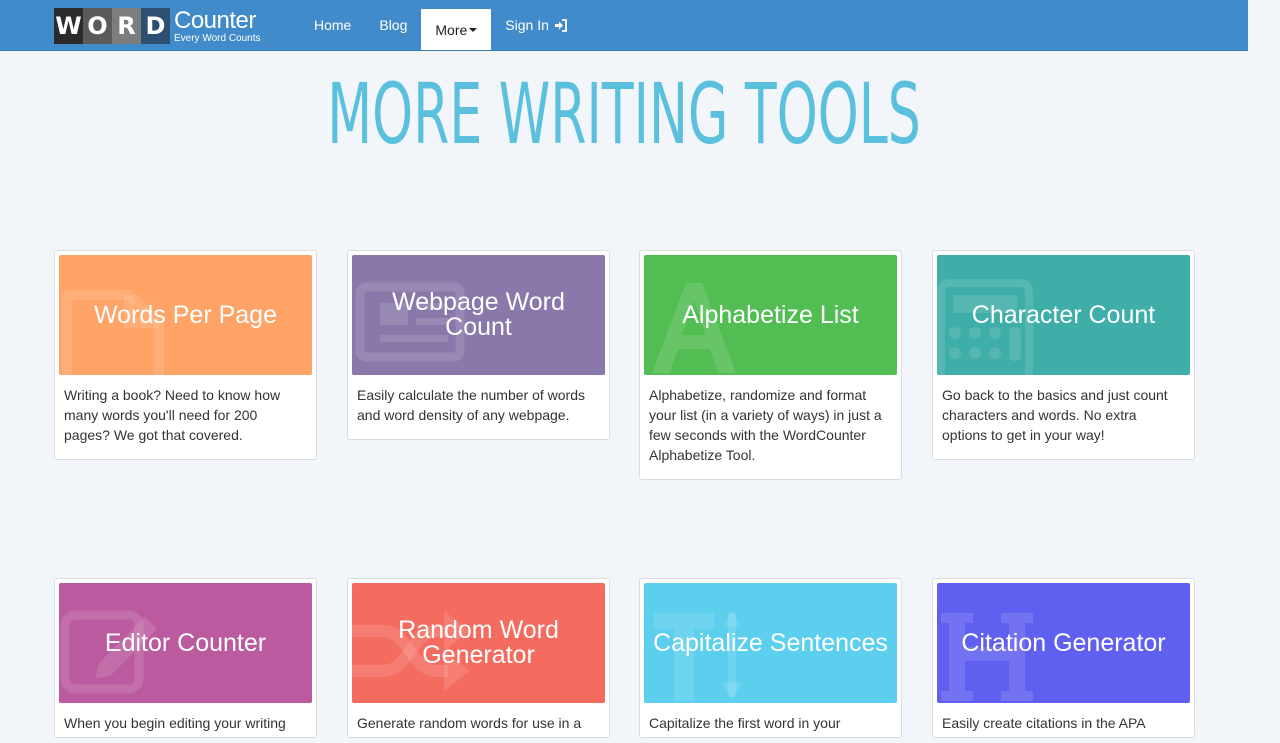 The image size is (1280, 743). I want to click on nav-blog-link: Blog, so click(393, 25).